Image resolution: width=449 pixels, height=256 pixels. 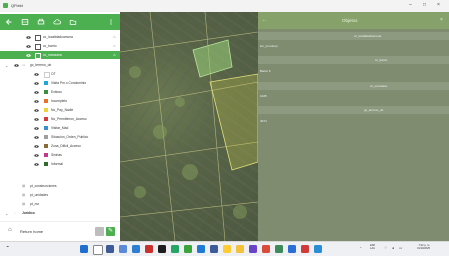 I want to click on legend-item: OT, so click(x=60, y=74).